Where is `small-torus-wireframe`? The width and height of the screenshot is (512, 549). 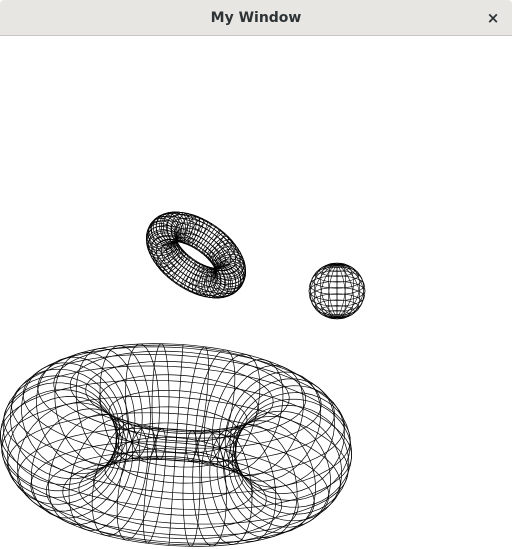
small-torus-wireframe is located at coordinates (196, 255).